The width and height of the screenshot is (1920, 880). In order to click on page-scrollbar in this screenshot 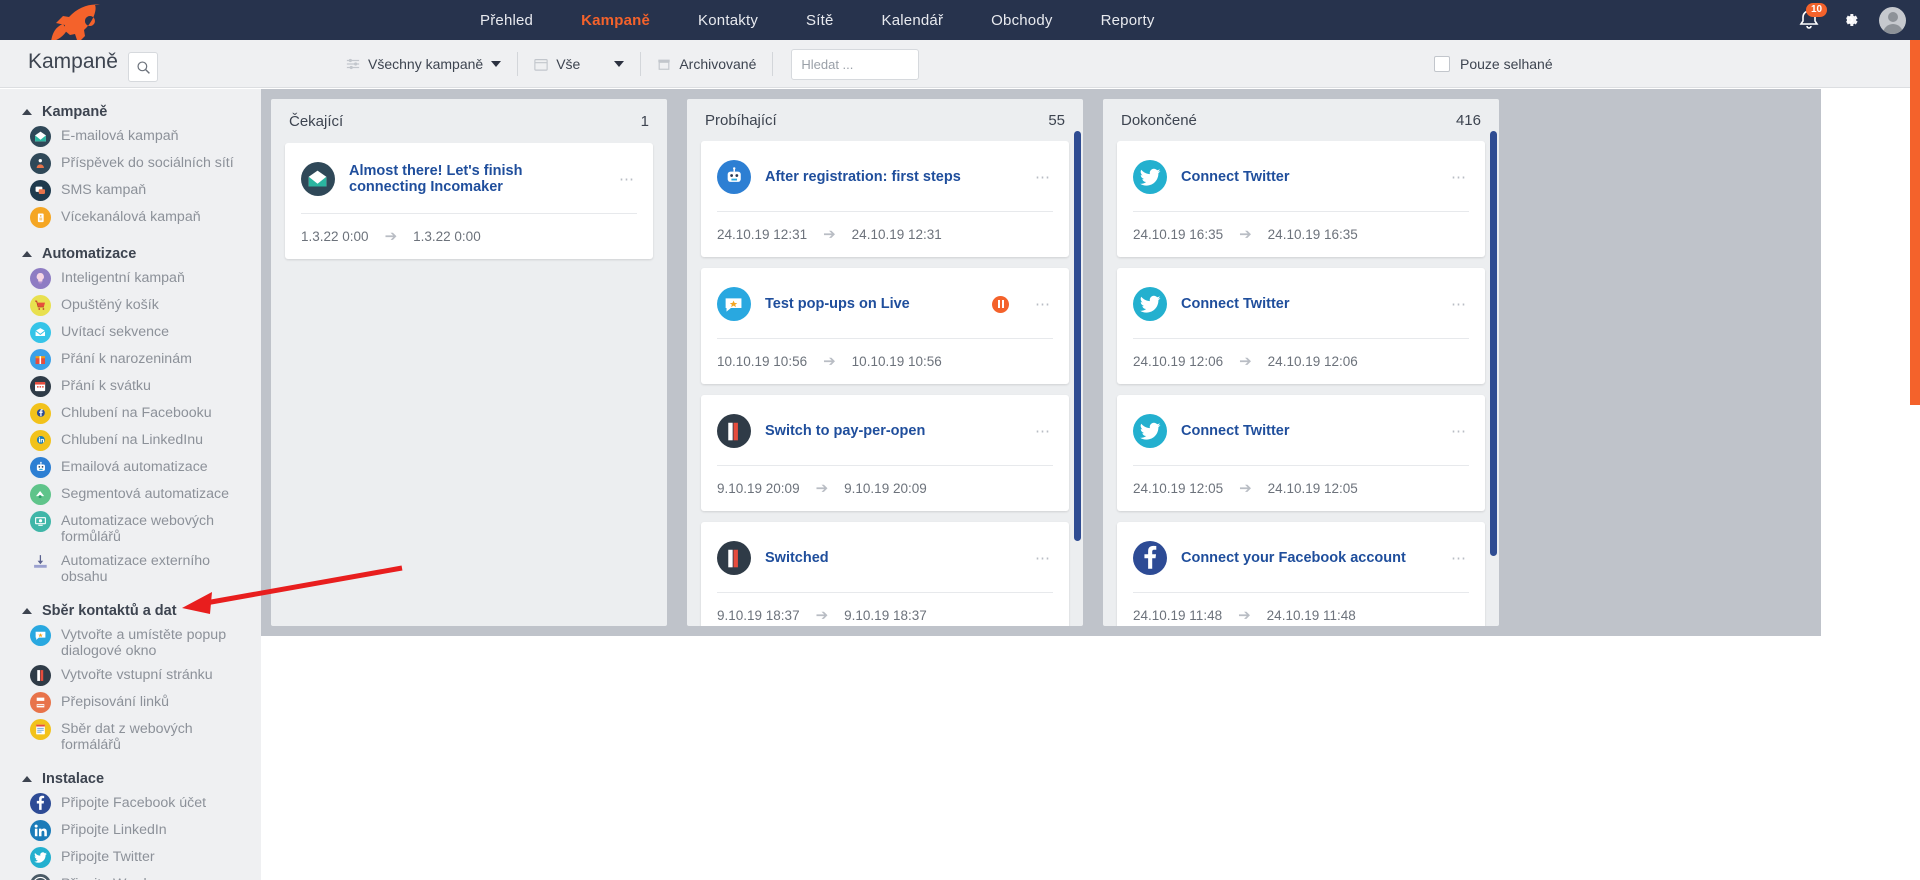, I will do `click(1915, 222)`.